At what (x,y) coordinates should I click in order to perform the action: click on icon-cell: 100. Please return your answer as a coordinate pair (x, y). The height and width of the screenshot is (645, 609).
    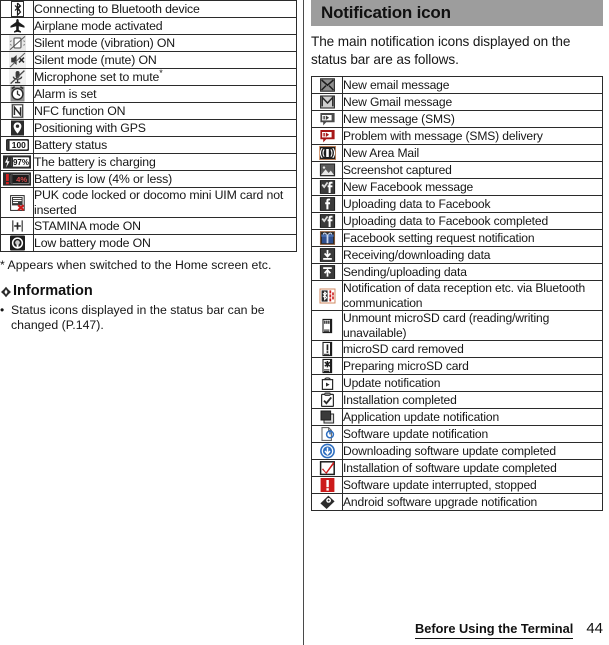
    Looking at the image, I should click on (17, 145).